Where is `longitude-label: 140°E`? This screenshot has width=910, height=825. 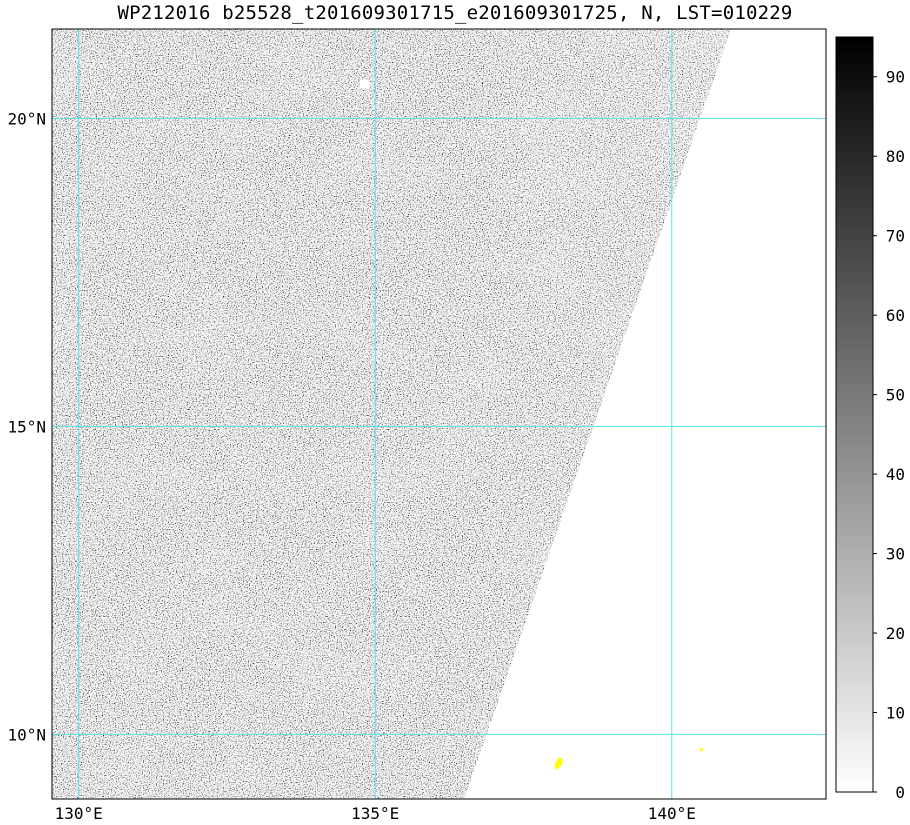
longitude-label: 140°E is located at coordinates (672, 813).